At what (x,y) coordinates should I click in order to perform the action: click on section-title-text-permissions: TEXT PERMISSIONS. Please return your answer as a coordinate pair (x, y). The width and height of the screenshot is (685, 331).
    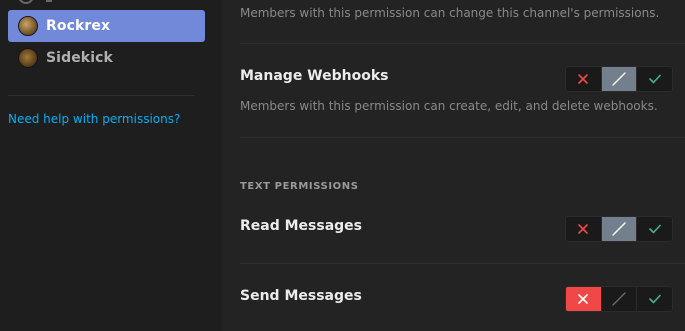
    Looking at the image, I should click on (299, 186).